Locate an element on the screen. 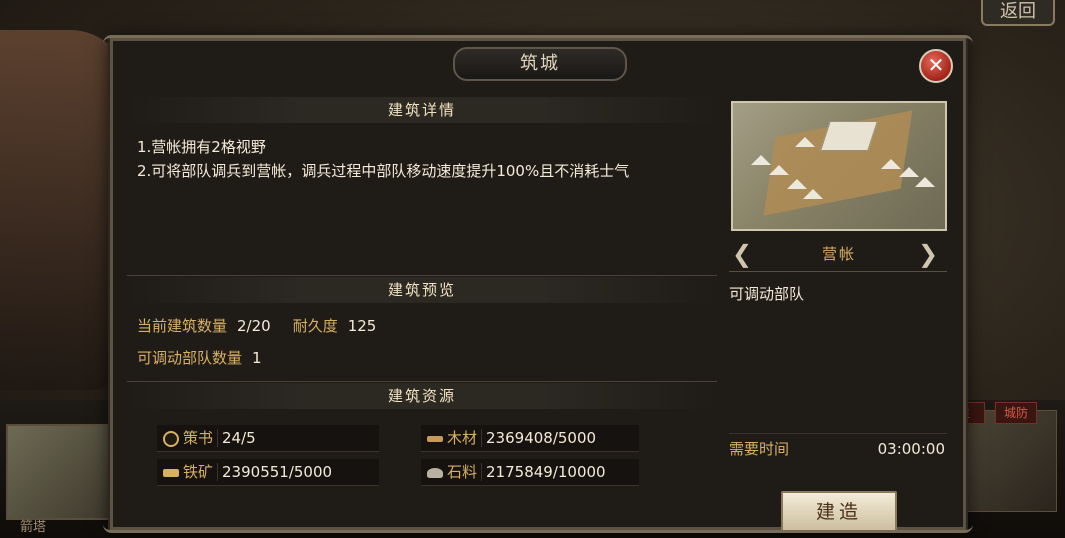 This screenshot has height=538, width=1065. durability-label: 耐久度 is located at coordinates (315, 326).